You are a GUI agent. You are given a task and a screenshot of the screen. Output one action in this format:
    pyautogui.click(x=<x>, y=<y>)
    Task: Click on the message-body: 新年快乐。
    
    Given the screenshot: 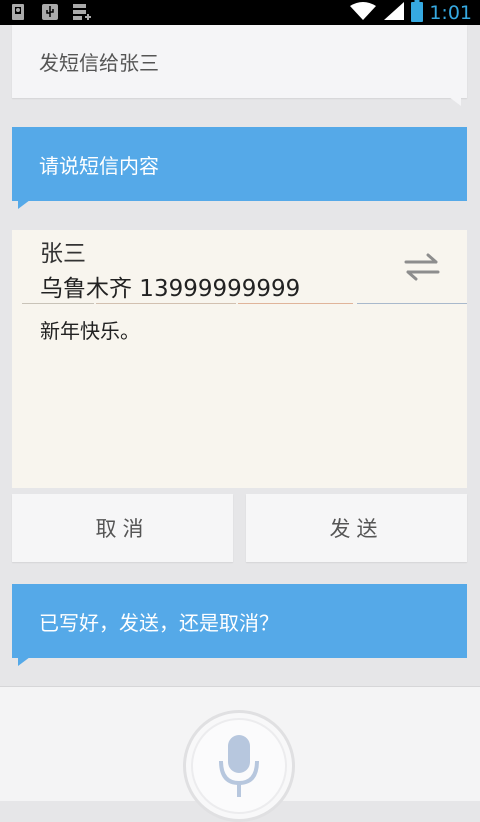 What is the action you would take?
    pyautogui.click(x=90, y=329)
    